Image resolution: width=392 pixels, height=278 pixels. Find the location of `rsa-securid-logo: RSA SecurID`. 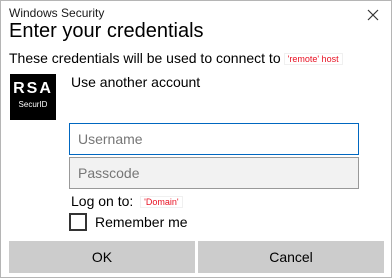

rsa-securid-logo: RSA SecurID is located at coordinates (33, 97).